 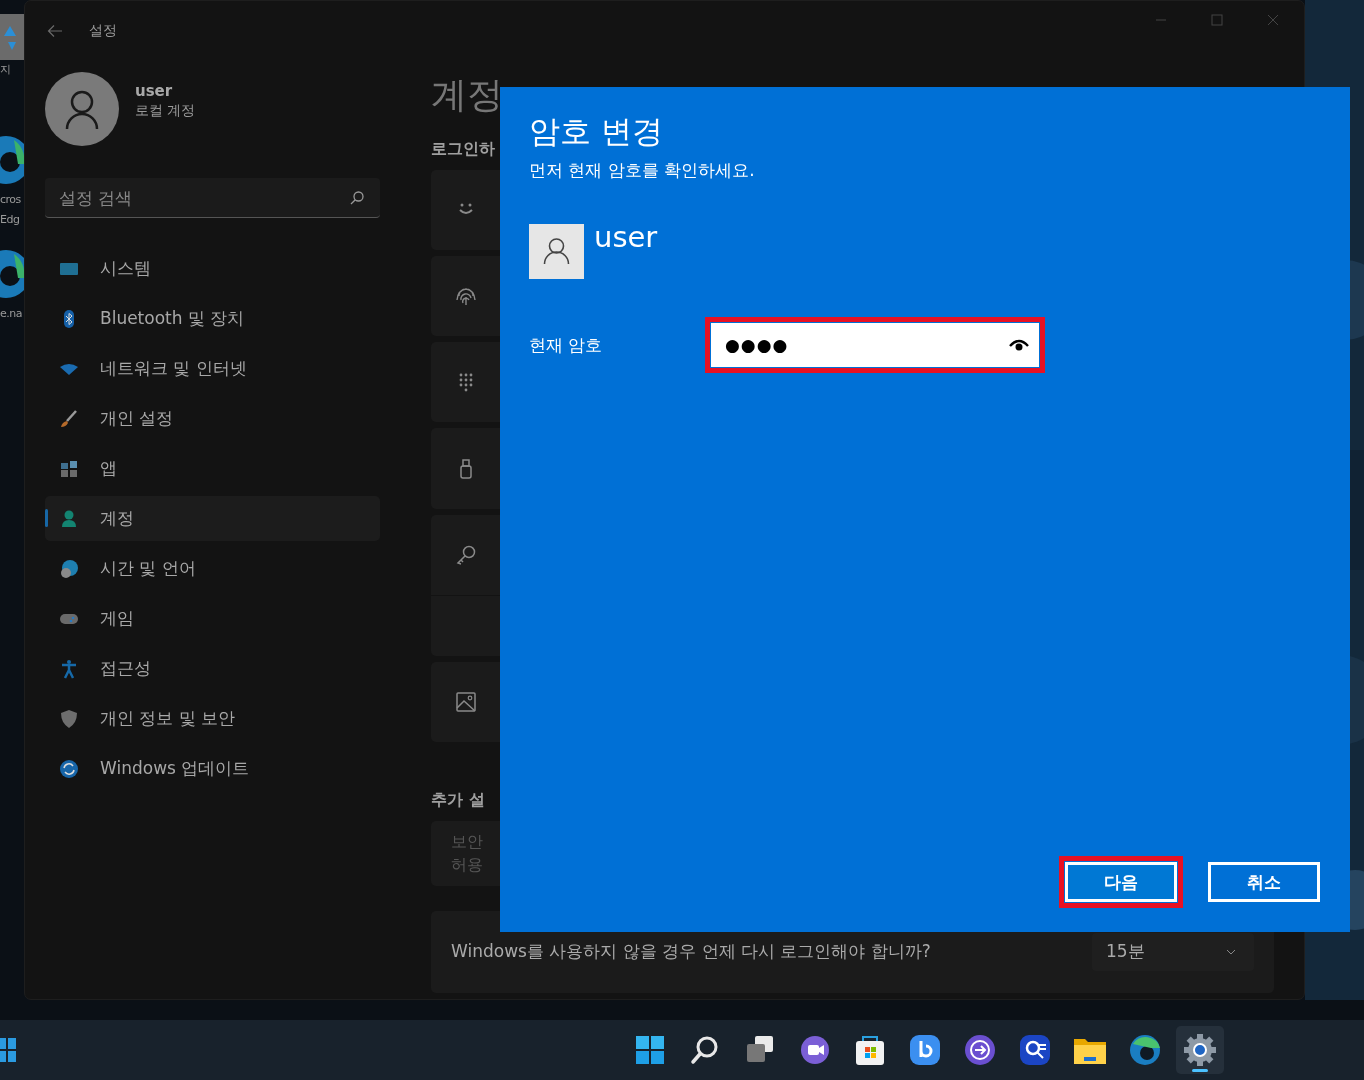 I want to click on card-description: 보안 허용, so click(x=467, y=854).